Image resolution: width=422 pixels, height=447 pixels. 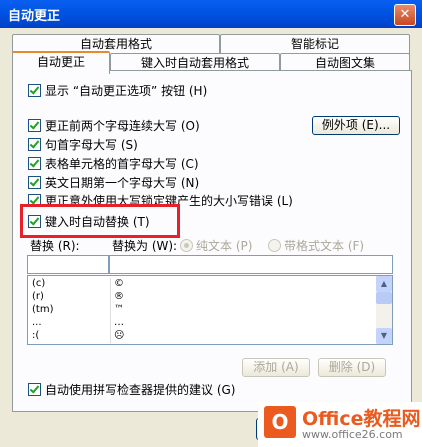 I want to click on scroll-down-icon: ▼, so click(x=384, y=336).